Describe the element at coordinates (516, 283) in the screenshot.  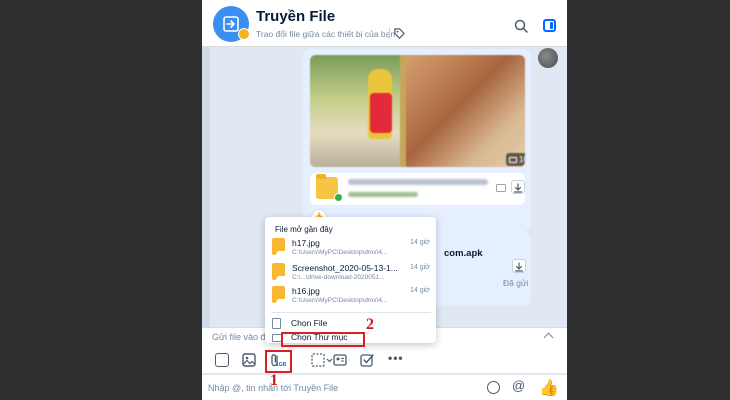
I see `status-badge: Đã gửi` at that location.